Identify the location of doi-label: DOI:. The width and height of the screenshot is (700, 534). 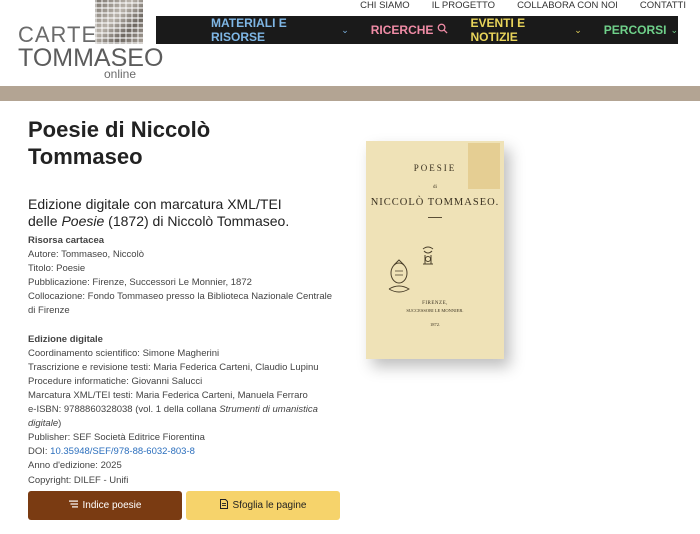
(39, 452).